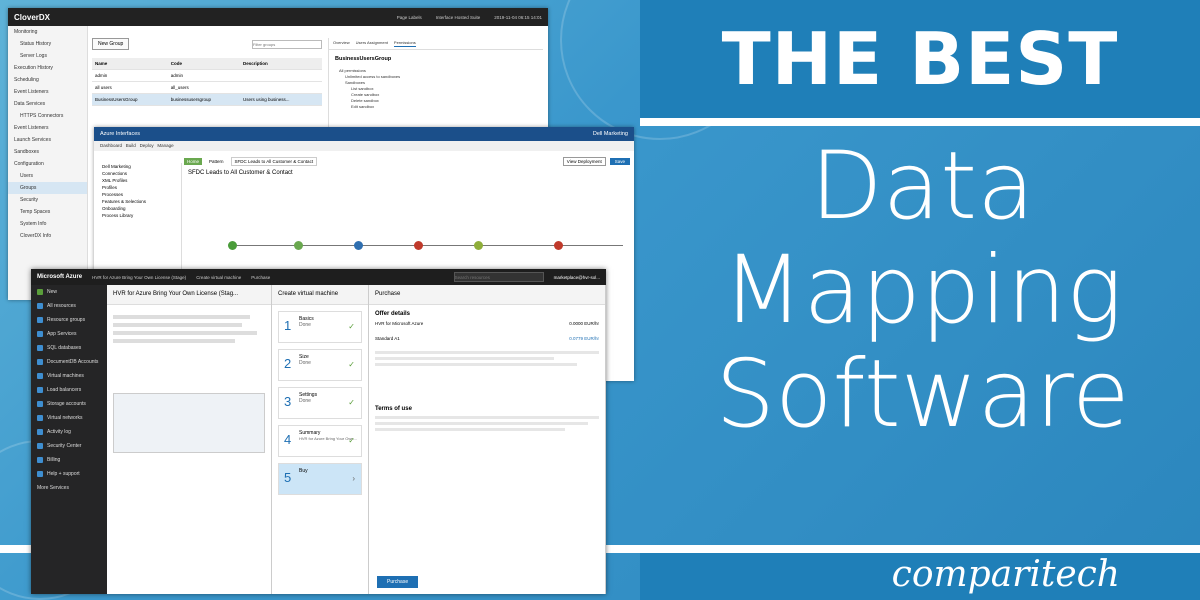  I want to click on save-button: Save, so click(619, 161).